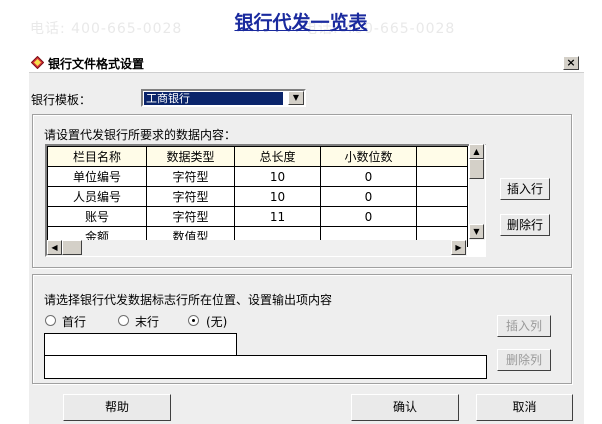  What do you see at coordinates (301, 23) in the screenshot?
I see `page-title: 银行代发一览表` at bounding box center [301, 23].